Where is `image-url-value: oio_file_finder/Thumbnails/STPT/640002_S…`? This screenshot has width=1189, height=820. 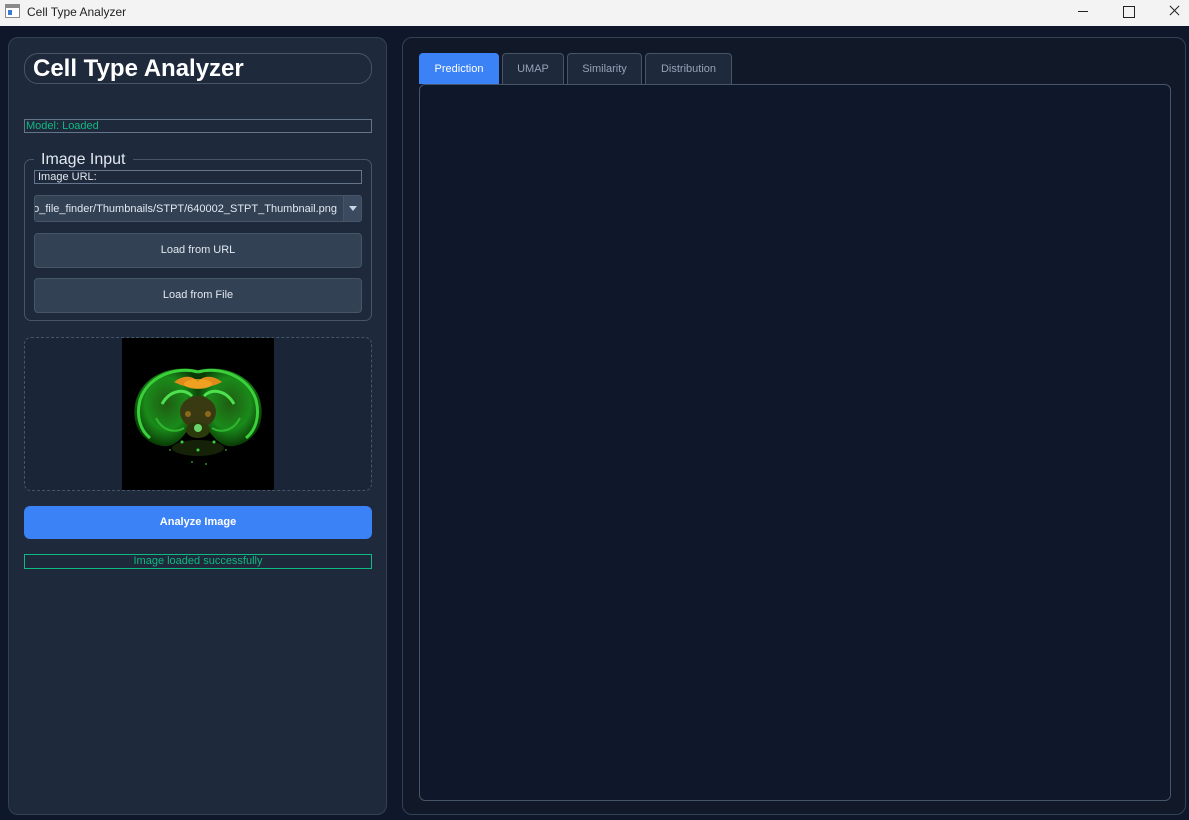 image-url-value: oio_file_finder/Thumbnails/STPT/640002_S… is located at coordinates (186, 209).